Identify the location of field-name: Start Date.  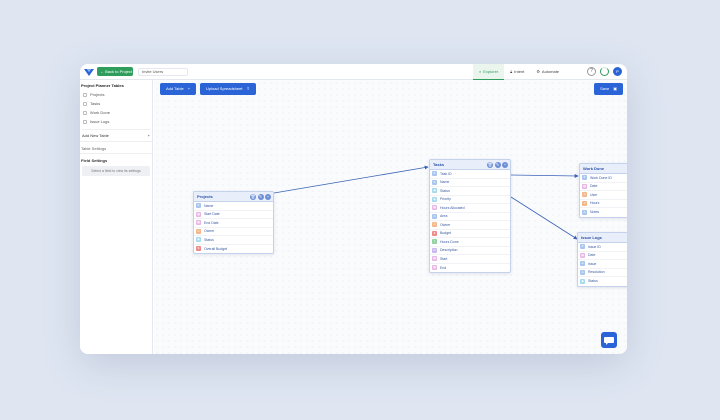
(212, 214).